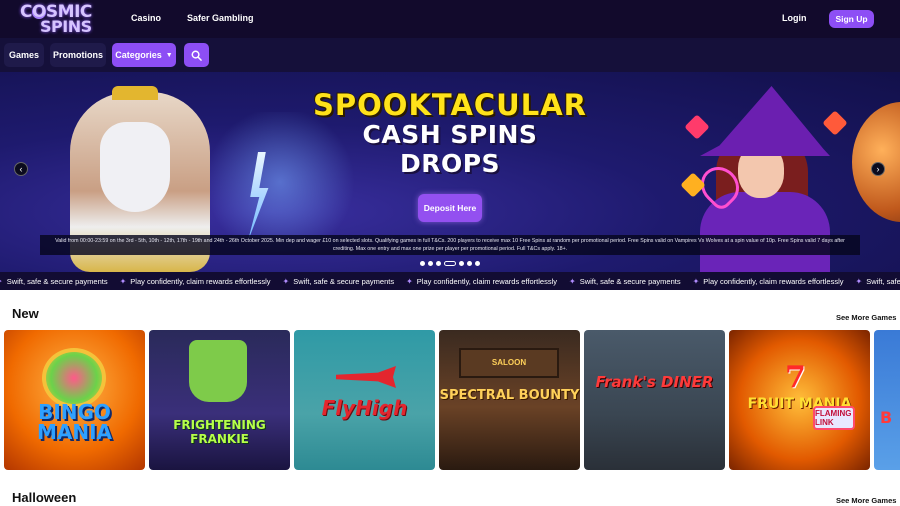 This screenshot has height=506, width=900. I want to click on game-title: SPECTRAL BOUNTY, so click(509, 395).